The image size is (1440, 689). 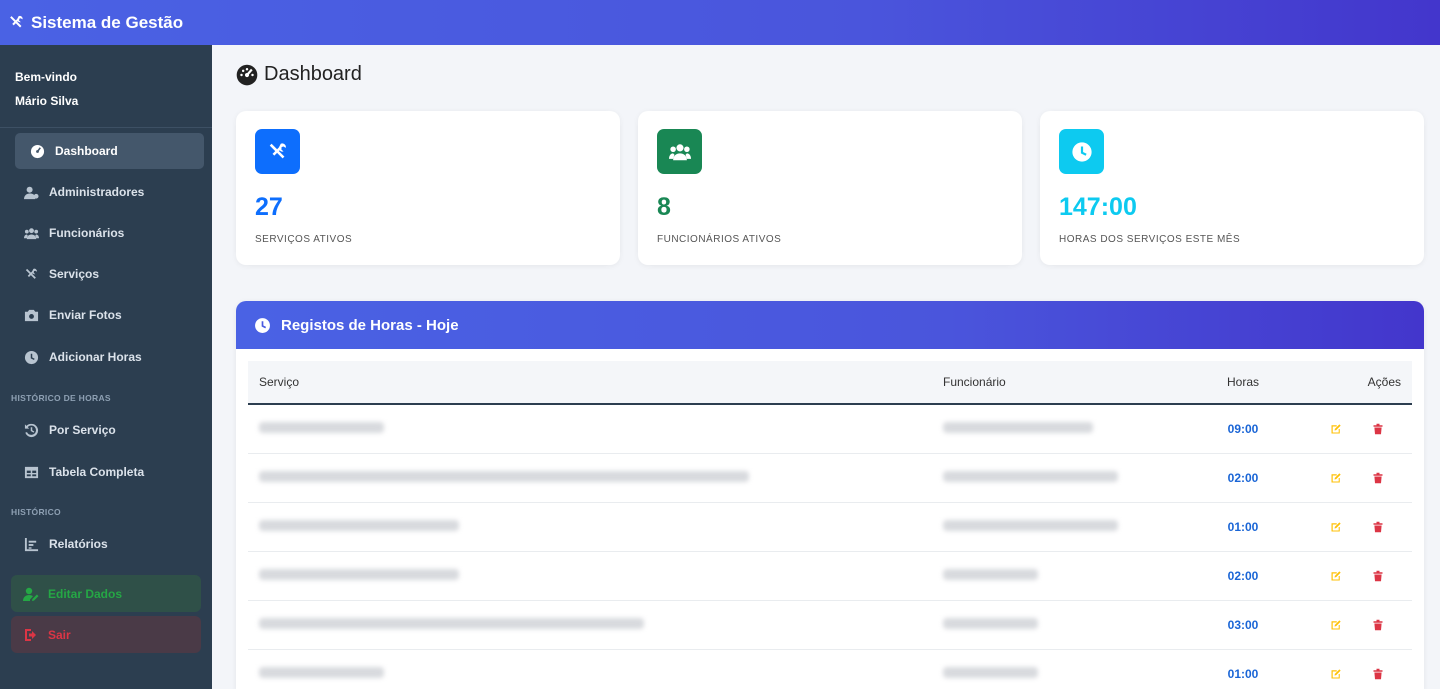 I want to click on sidebar-item-enviar-fotos: Enviar Fotos, so click(x=109, y=315).